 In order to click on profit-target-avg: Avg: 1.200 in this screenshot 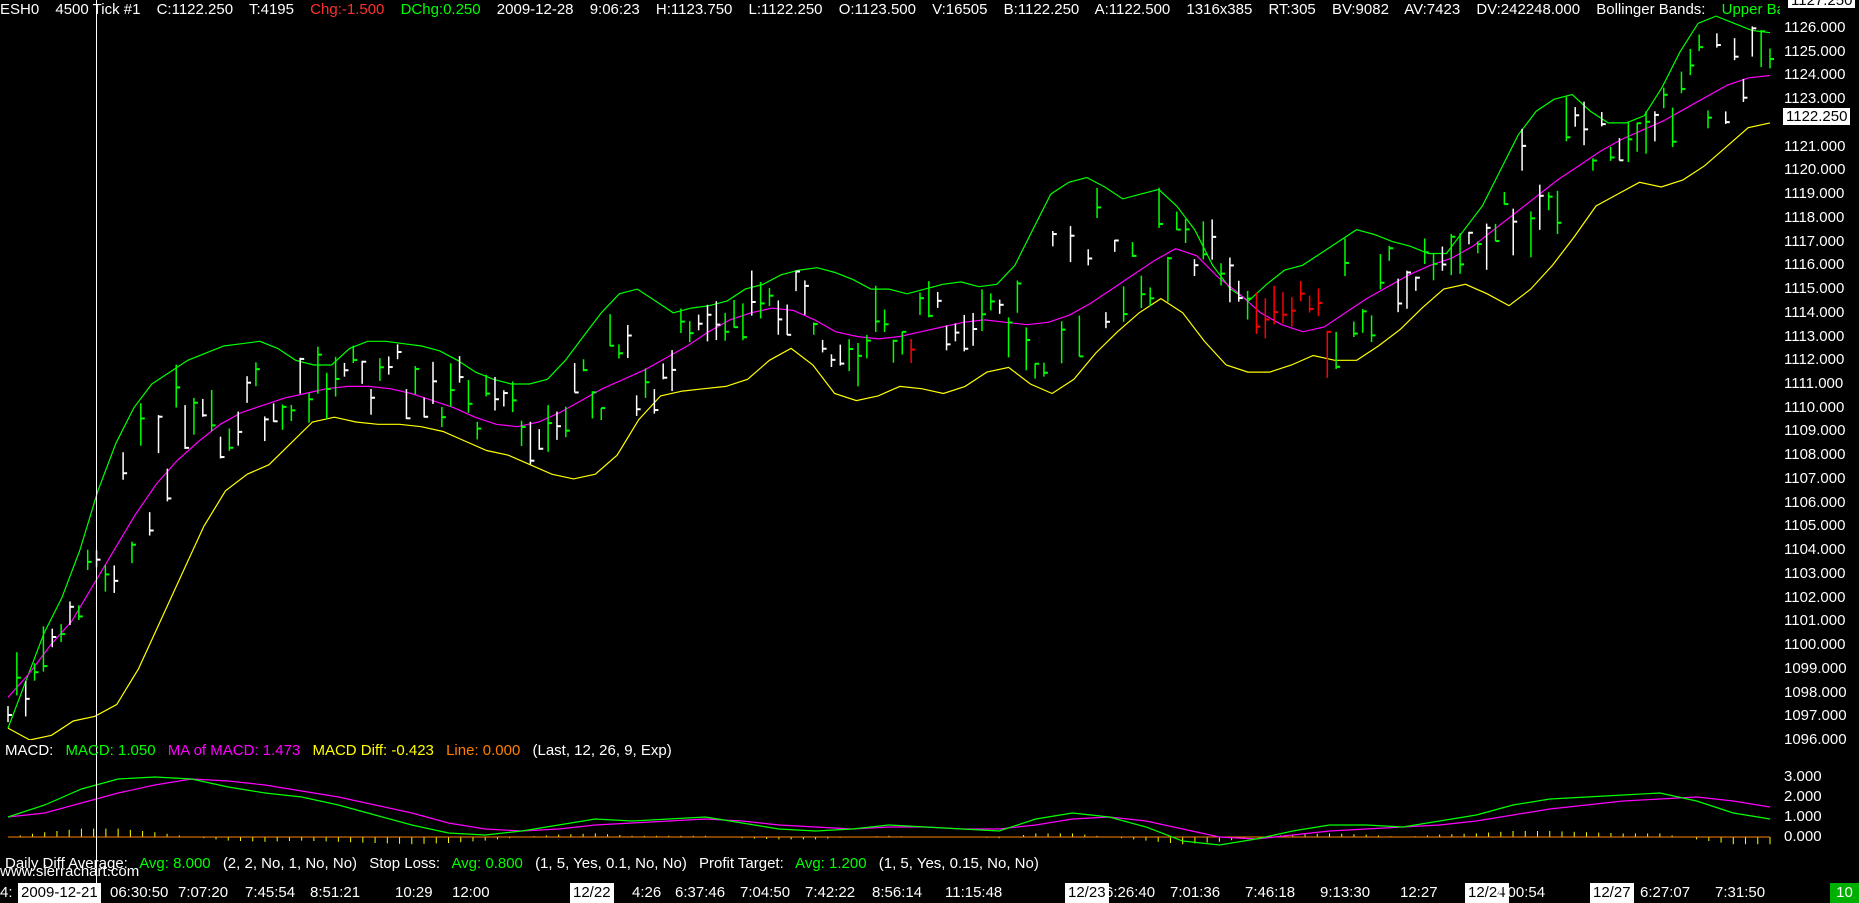, I will do `click(831, 863)`.